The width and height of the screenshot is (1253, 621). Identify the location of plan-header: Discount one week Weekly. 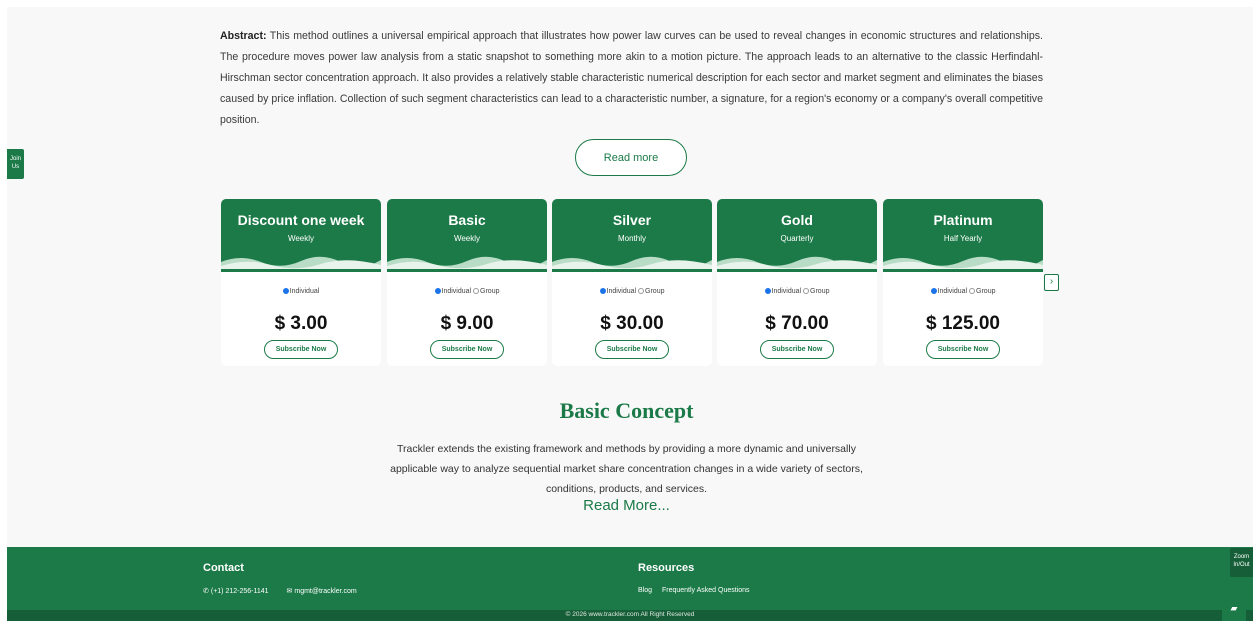
(301, 235).